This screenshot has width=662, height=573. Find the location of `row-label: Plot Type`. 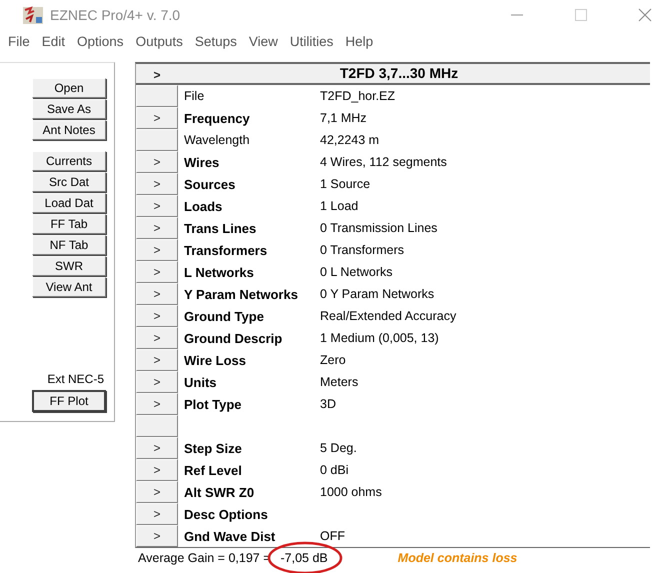

row-label: Plot Type is located at coordinates (213, 404).